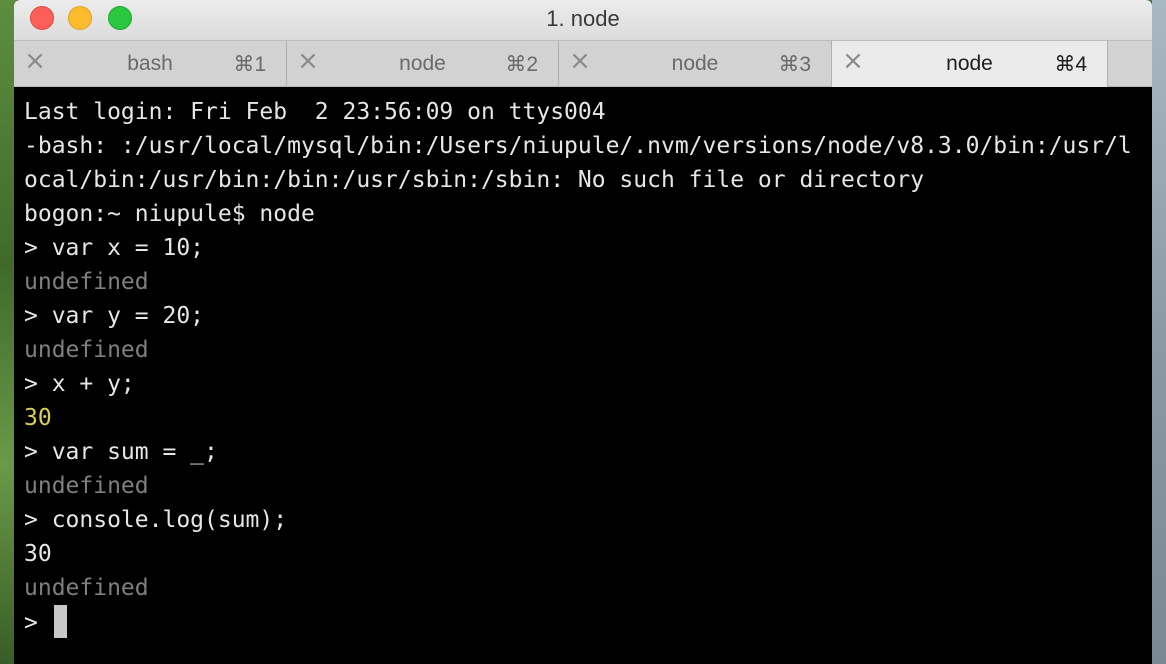 This screenshot has height=664, width=1166. I want to click on terminal-line: > console.log(sum);, so click(156, 520).